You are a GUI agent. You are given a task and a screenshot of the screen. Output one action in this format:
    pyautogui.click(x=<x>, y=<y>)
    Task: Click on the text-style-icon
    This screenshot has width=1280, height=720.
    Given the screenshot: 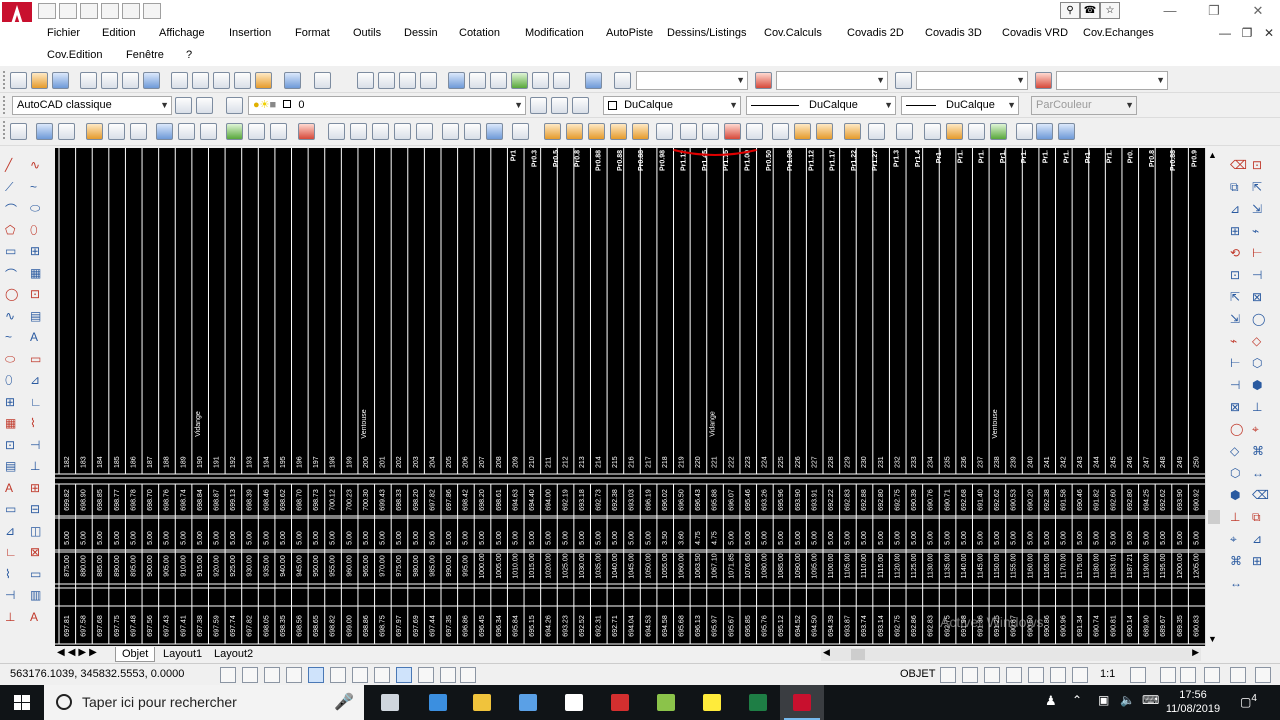 What is the action you would take?
    pyautogui.click(x=622, y=80)
    